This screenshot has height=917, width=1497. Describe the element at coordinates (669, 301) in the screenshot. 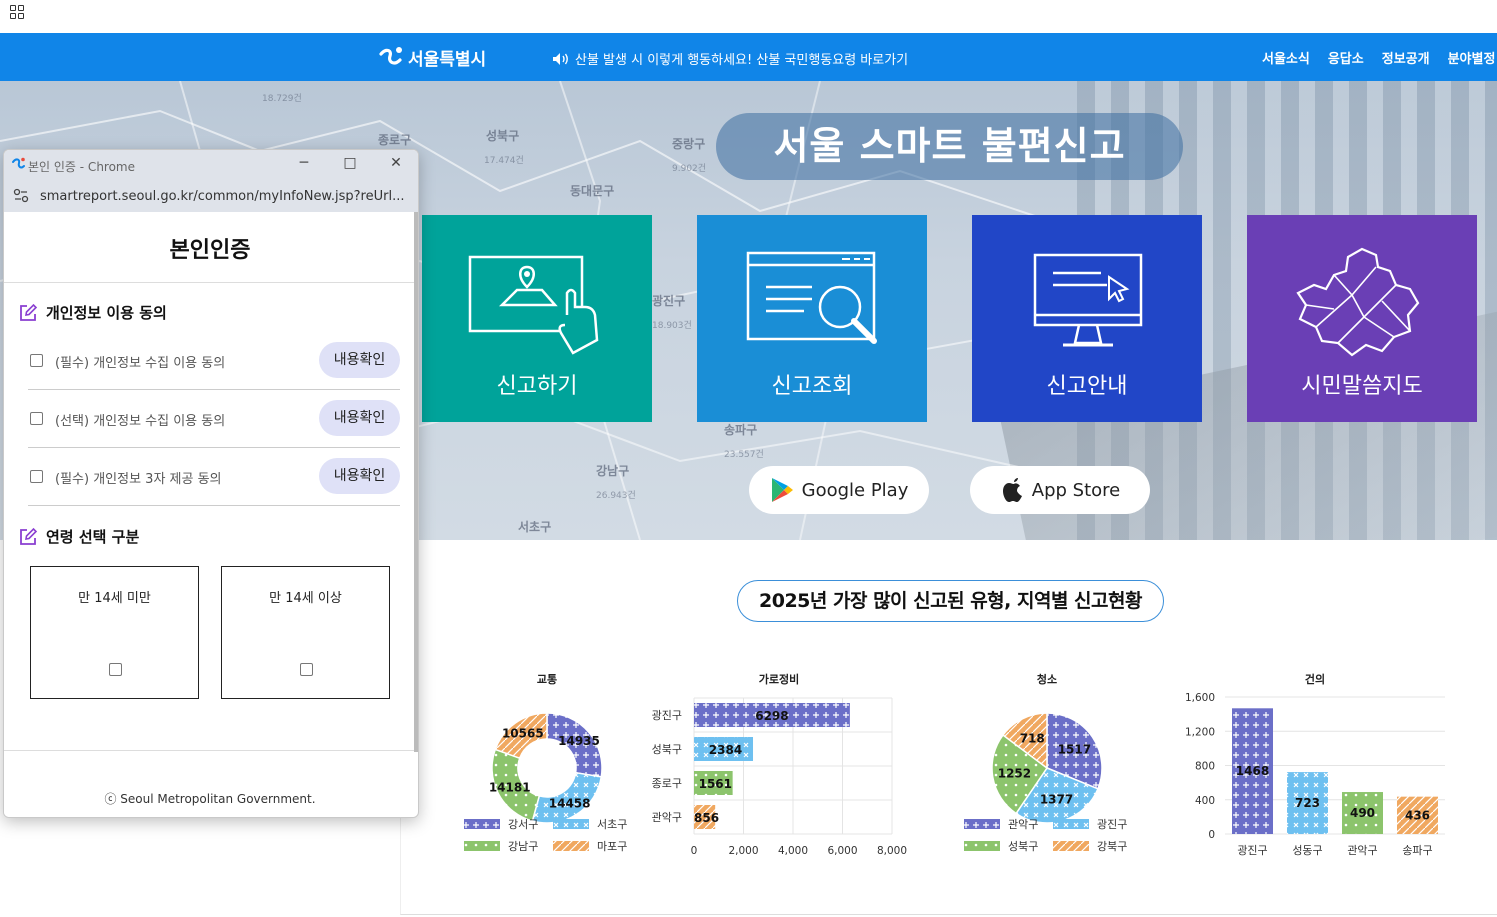

I see `map-label: 광진구` at that location.